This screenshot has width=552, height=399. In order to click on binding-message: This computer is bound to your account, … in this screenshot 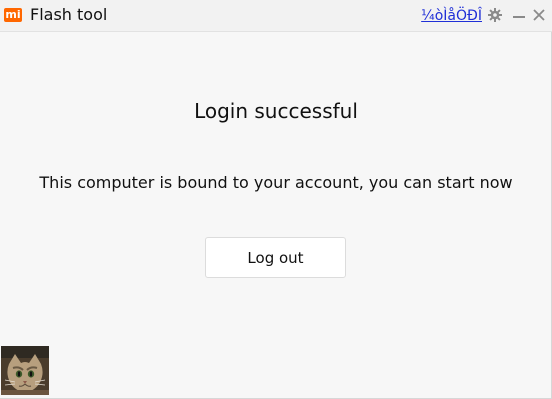, I will do `click(276, 182)`.